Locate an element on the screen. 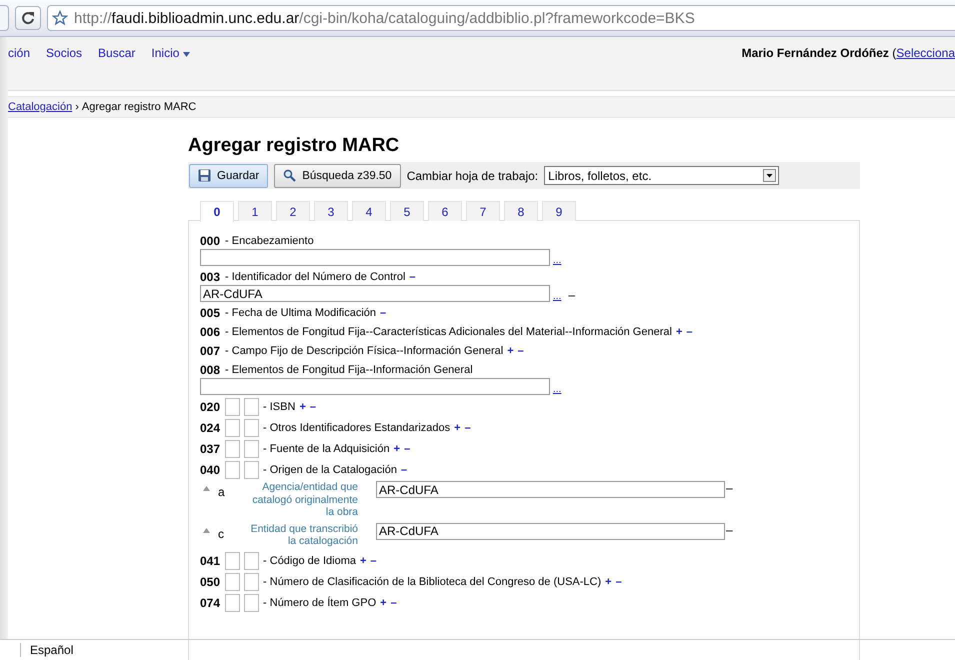  field-label: - Fuente de la Adquisición is located at coordinates (326, 449).